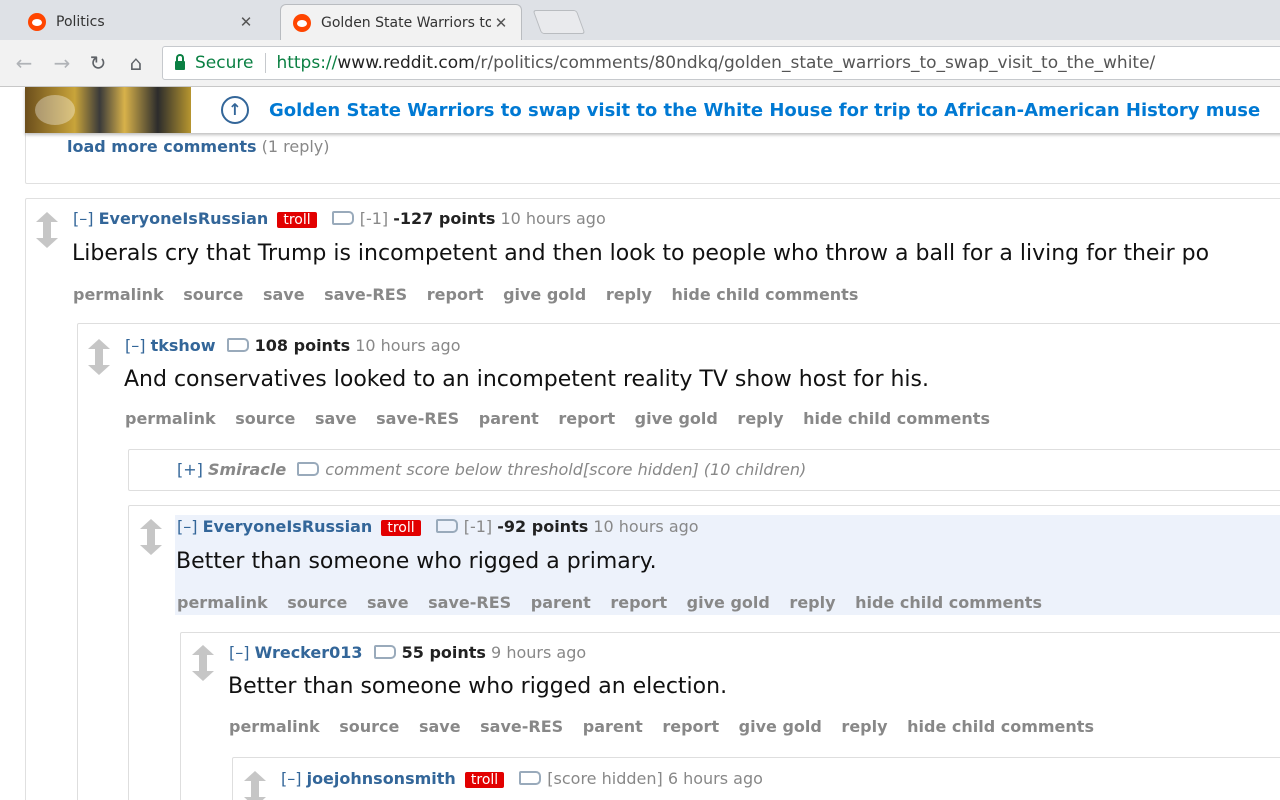  What do you see at coordinates (247, 469) in the screenshot?
I see `comment-author: Smiracle` at bounding box center [247, 469].